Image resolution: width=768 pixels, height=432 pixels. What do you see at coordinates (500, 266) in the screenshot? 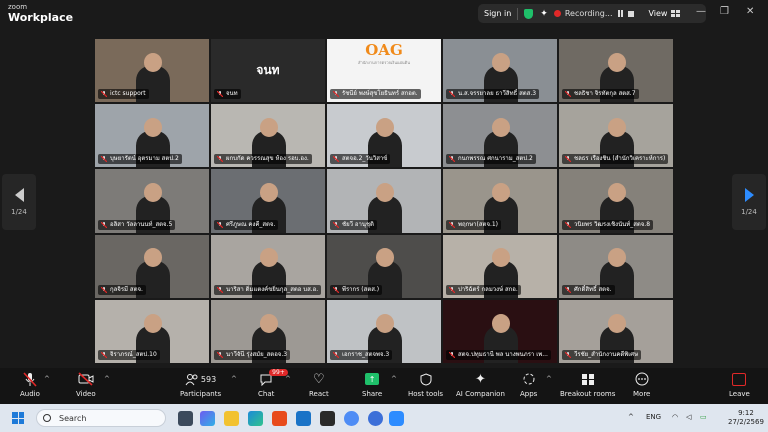
I see `participant-tile: ปาริฉัตร์ กลมวงษ์ สกอ.` at bounding box center [500, 266].